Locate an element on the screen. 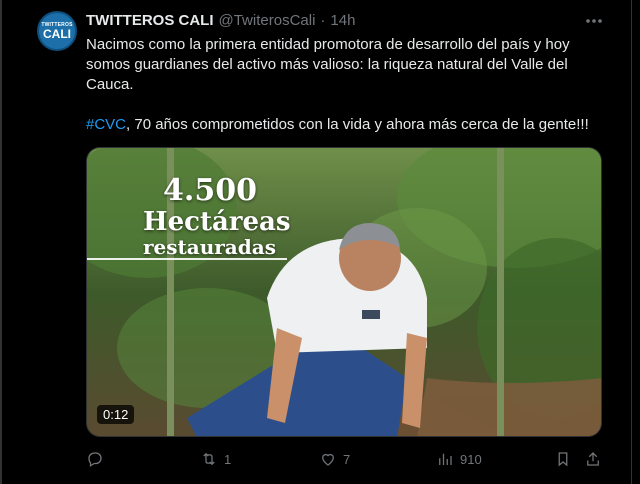 The height and width of the screenshot is (484, 640). hashtag-link: #CVC is located at coordinates (106, 124).